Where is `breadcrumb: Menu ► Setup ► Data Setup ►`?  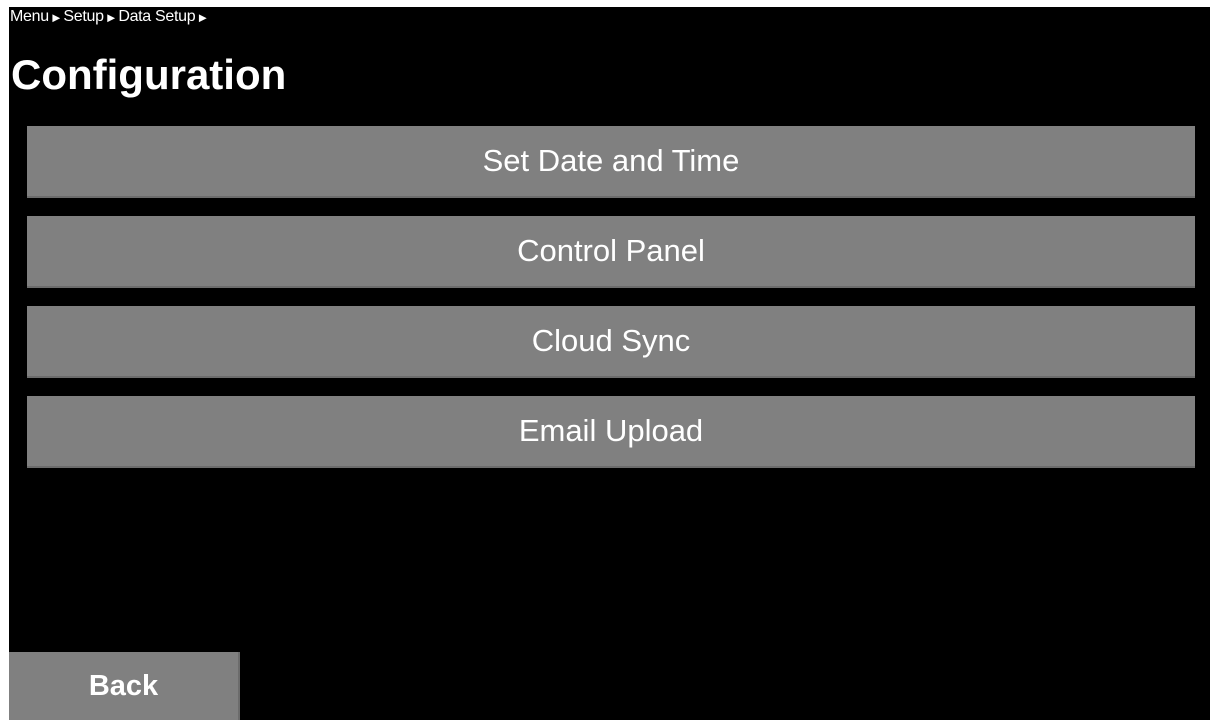
breadcrumb: Menu ► Setup ► Data Setup ► is located at coordinates (110, 17).